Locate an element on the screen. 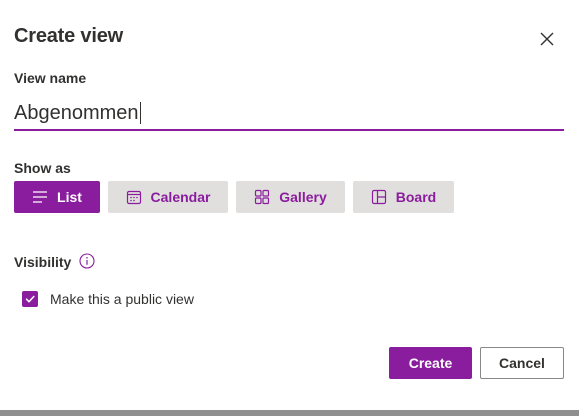 The width and height of the screenshot is (579, 416). visibility-info-button is located at coordinates (87, 261).